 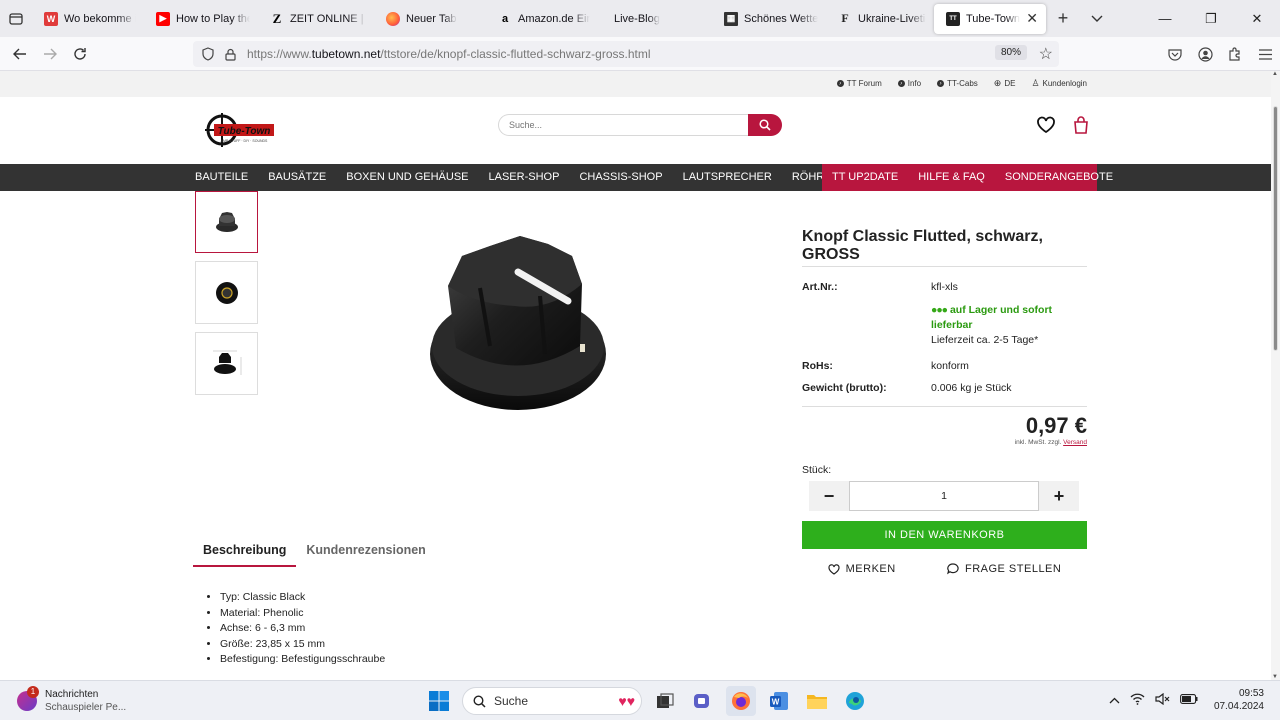 What do you see at coordinates (817, 470) in the screenshot?
I see `quantity-label: Stück:` at bounding box center [817, 470].